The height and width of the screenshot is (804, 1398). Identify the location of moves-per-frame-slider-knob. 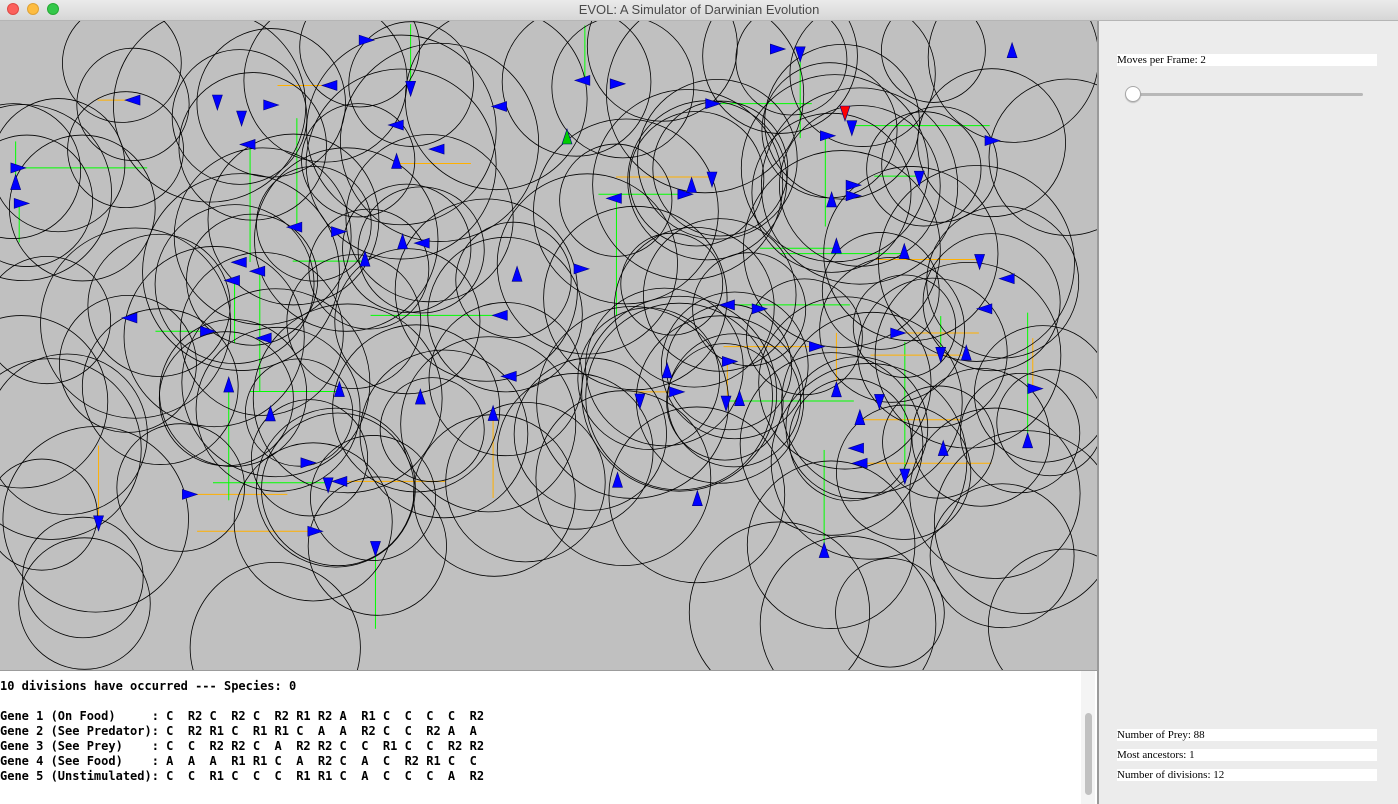
(1133, 94).